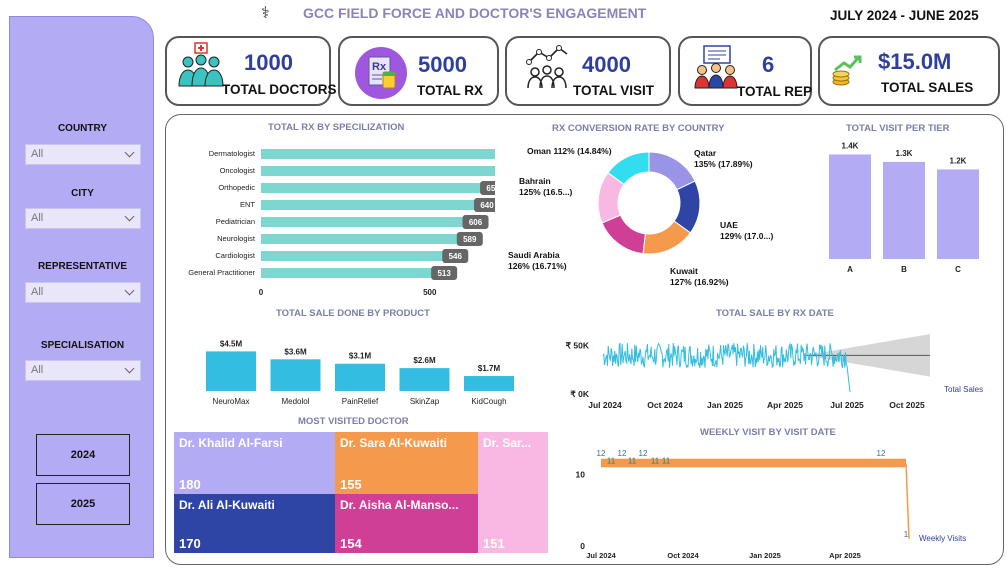 This screenshot has width=1007, height=568. I want to click on treemap-tile: Dr. Aisha Al-Manso... 154, so click(406, 523).